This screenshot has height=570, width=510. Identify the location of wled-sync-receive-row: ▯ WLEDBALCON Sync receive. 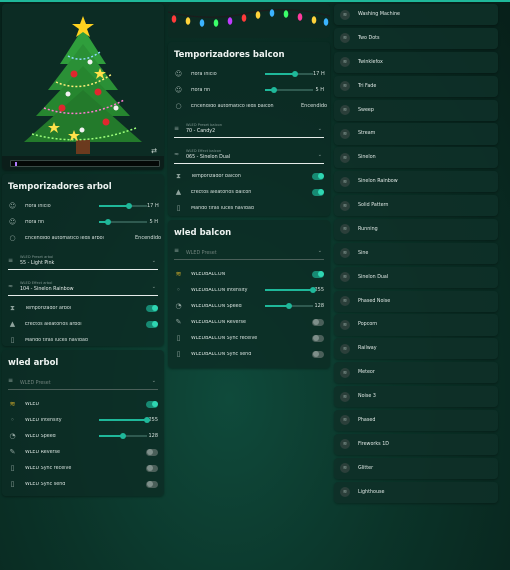
(249, 338).